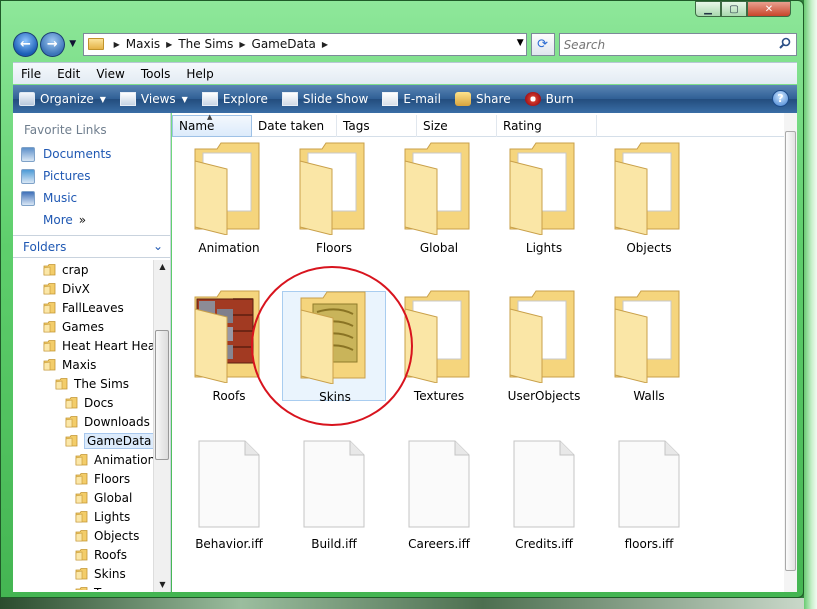 This screenshot has height=609, width=817. Describe the element at coordinates (324, 99) in the screenshot. I see `slide-show-button: Slide Show` at that location.